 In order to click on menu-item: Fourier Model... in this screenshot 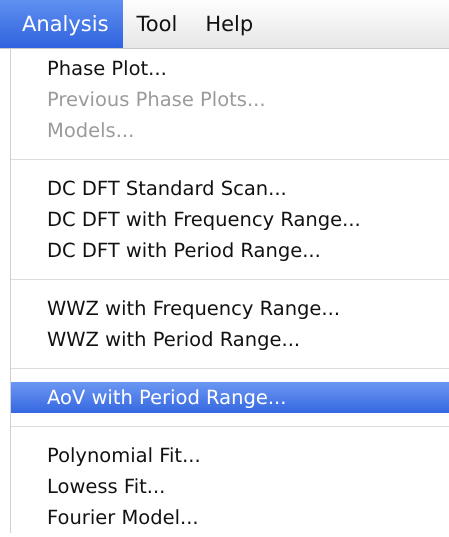, I will do `click(230, 517)`.